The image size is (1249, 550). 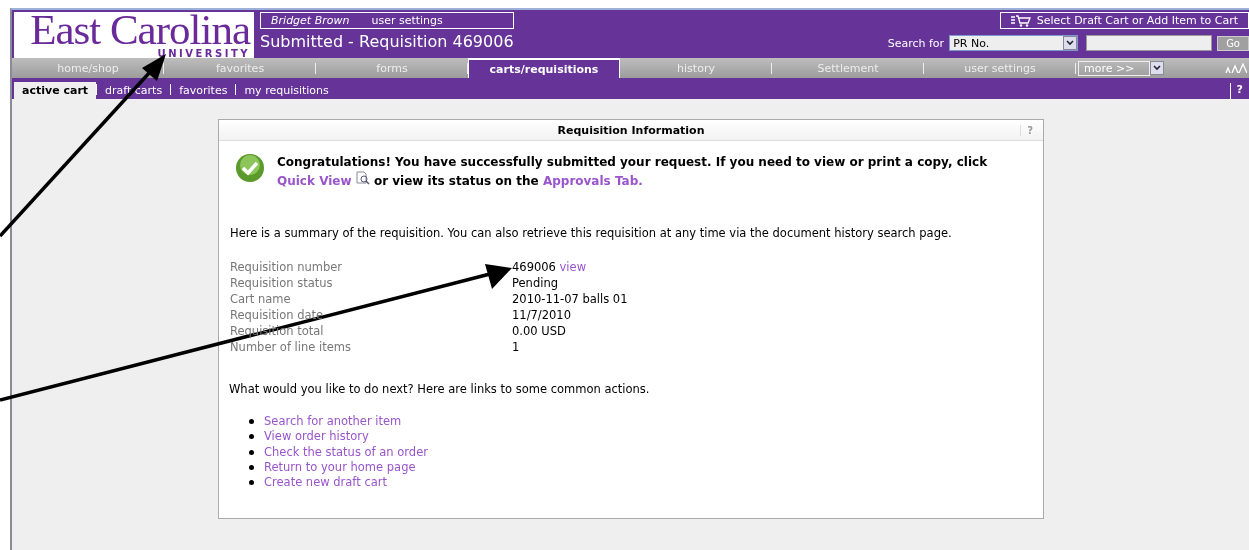 What do you see at coordinates (140, 30) in the screenshot?
I see `logo-name: East Carolina` at bounding box center [140, 30].